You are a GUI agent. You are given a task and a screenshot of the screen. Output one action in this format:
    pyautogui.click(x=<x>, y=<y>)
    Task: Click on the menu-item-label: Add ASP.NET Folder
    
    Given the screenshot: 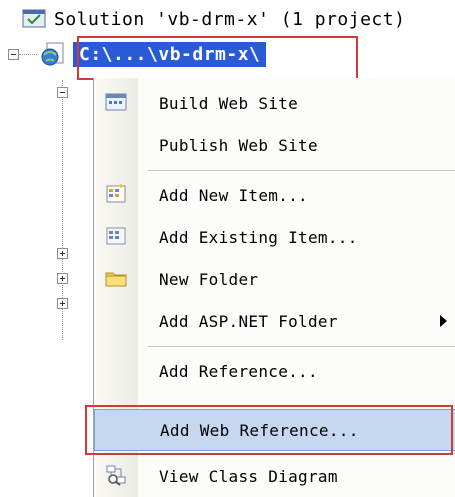 What is the action you would take?
    pyautogui.click(x=248, y=321)
    